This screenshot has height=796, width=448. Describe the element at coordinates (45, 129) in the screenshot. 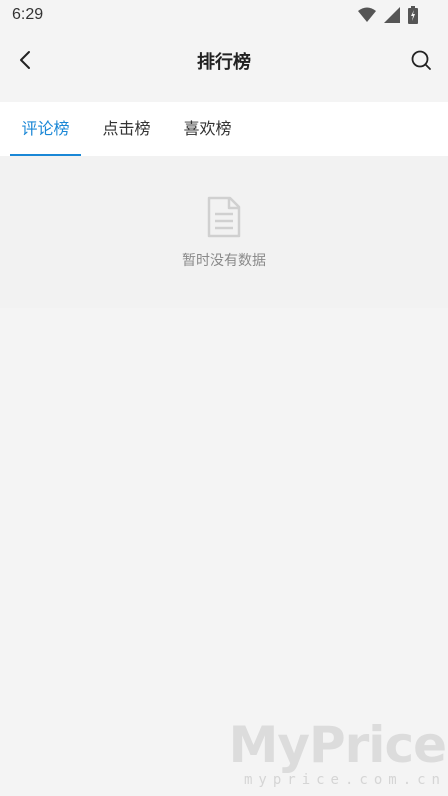

I see `tab-comments: 评论榜` at that location.